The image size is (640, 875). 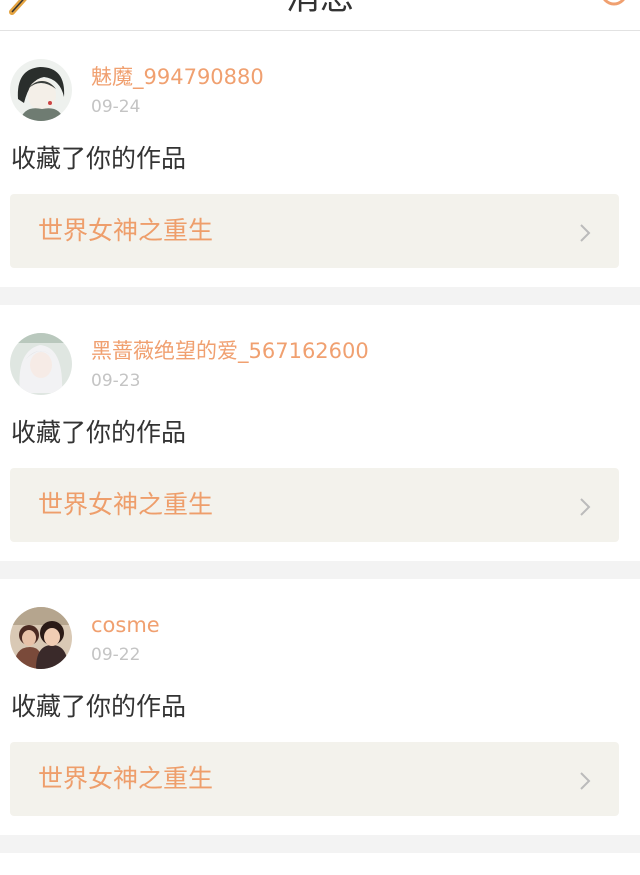 I want to click on anime-girl-avatar, so click(x=41, y=90).